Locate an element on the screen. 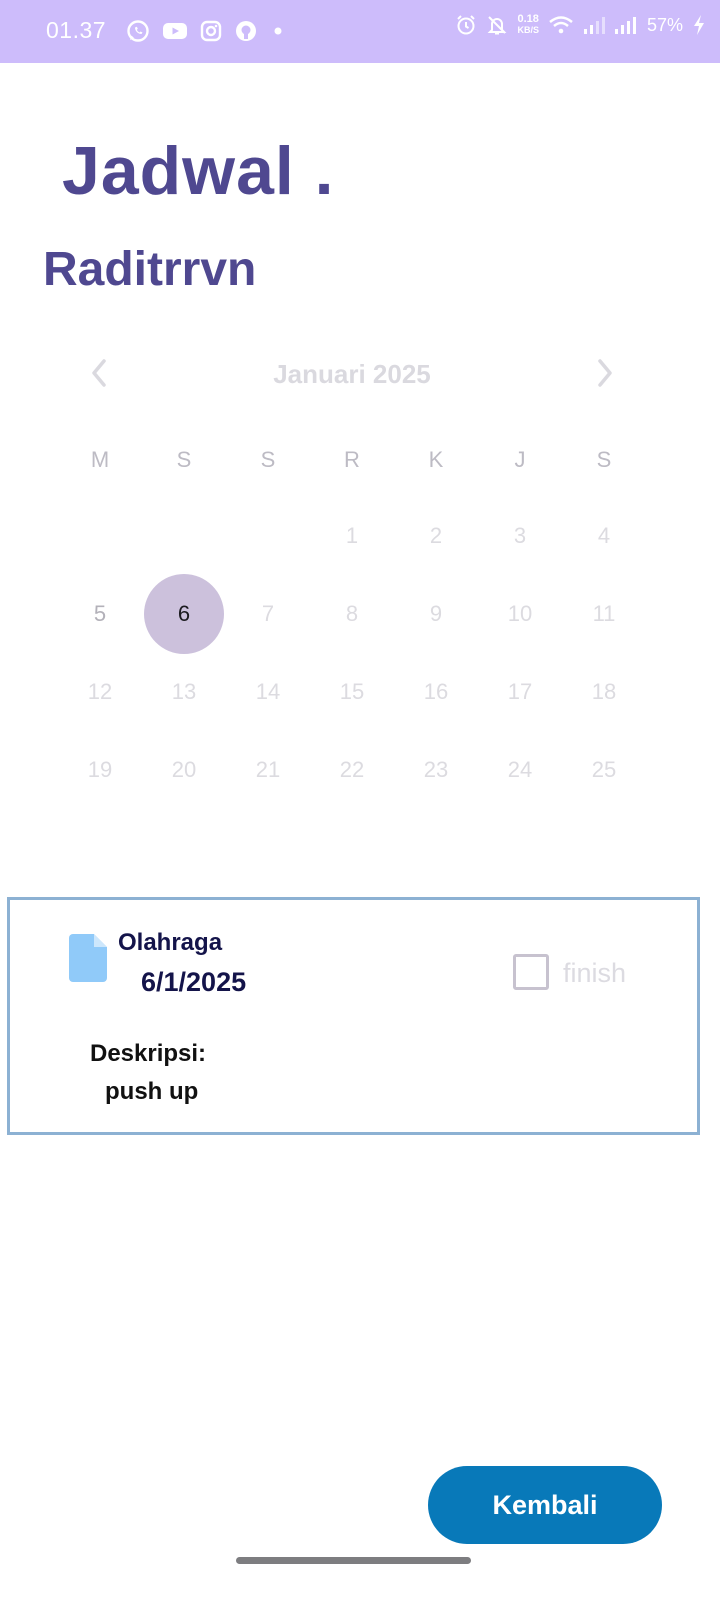  calendar-day-number: 18 is located at coordinates (604, 691).